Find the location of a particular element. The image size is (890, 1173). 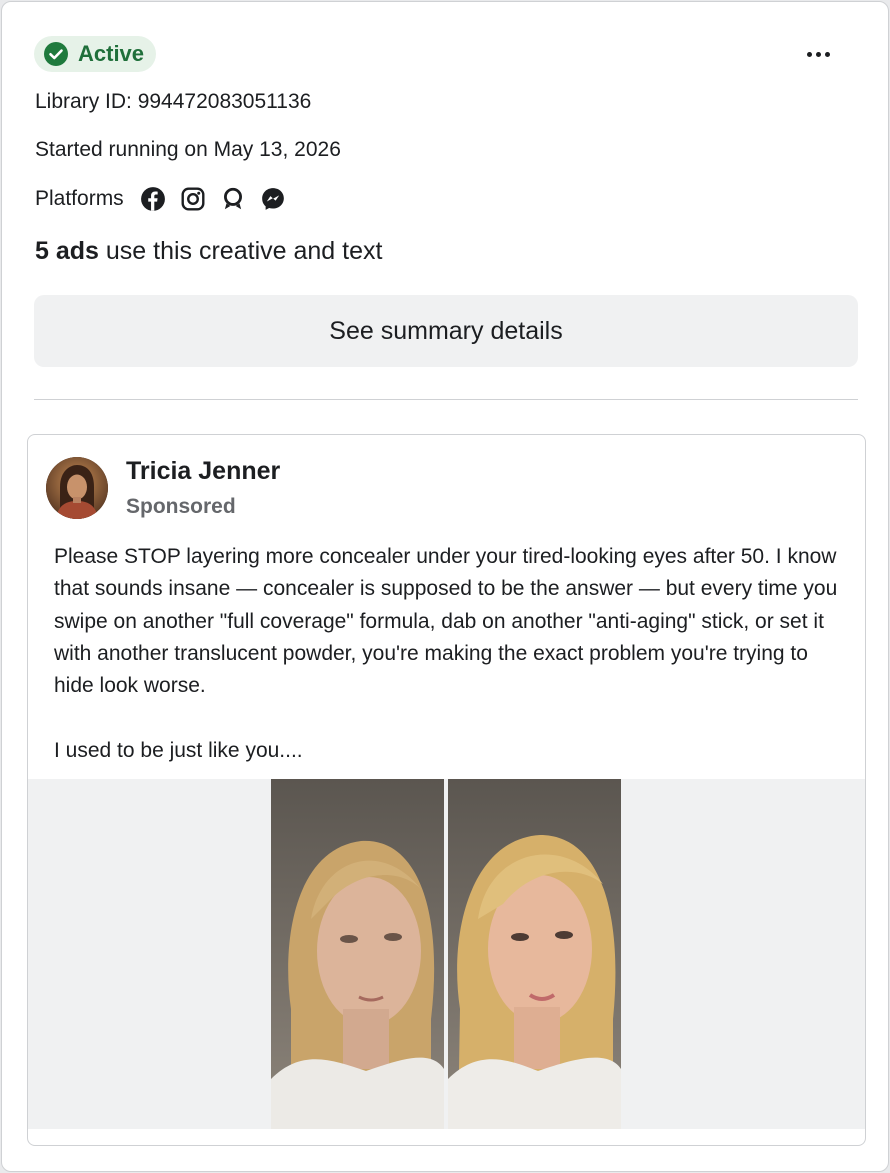

status-row: Active is located at coordinates (95, 54).